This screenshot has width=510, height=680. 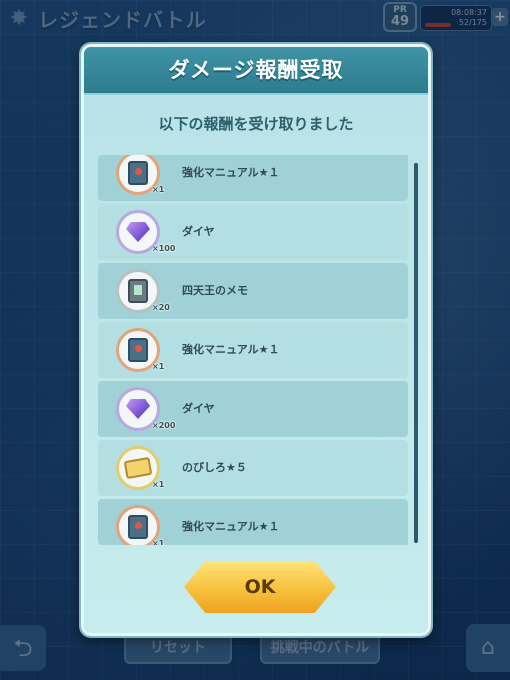 I want to click on memo-icon-glyph, so click(x=138, y=291).